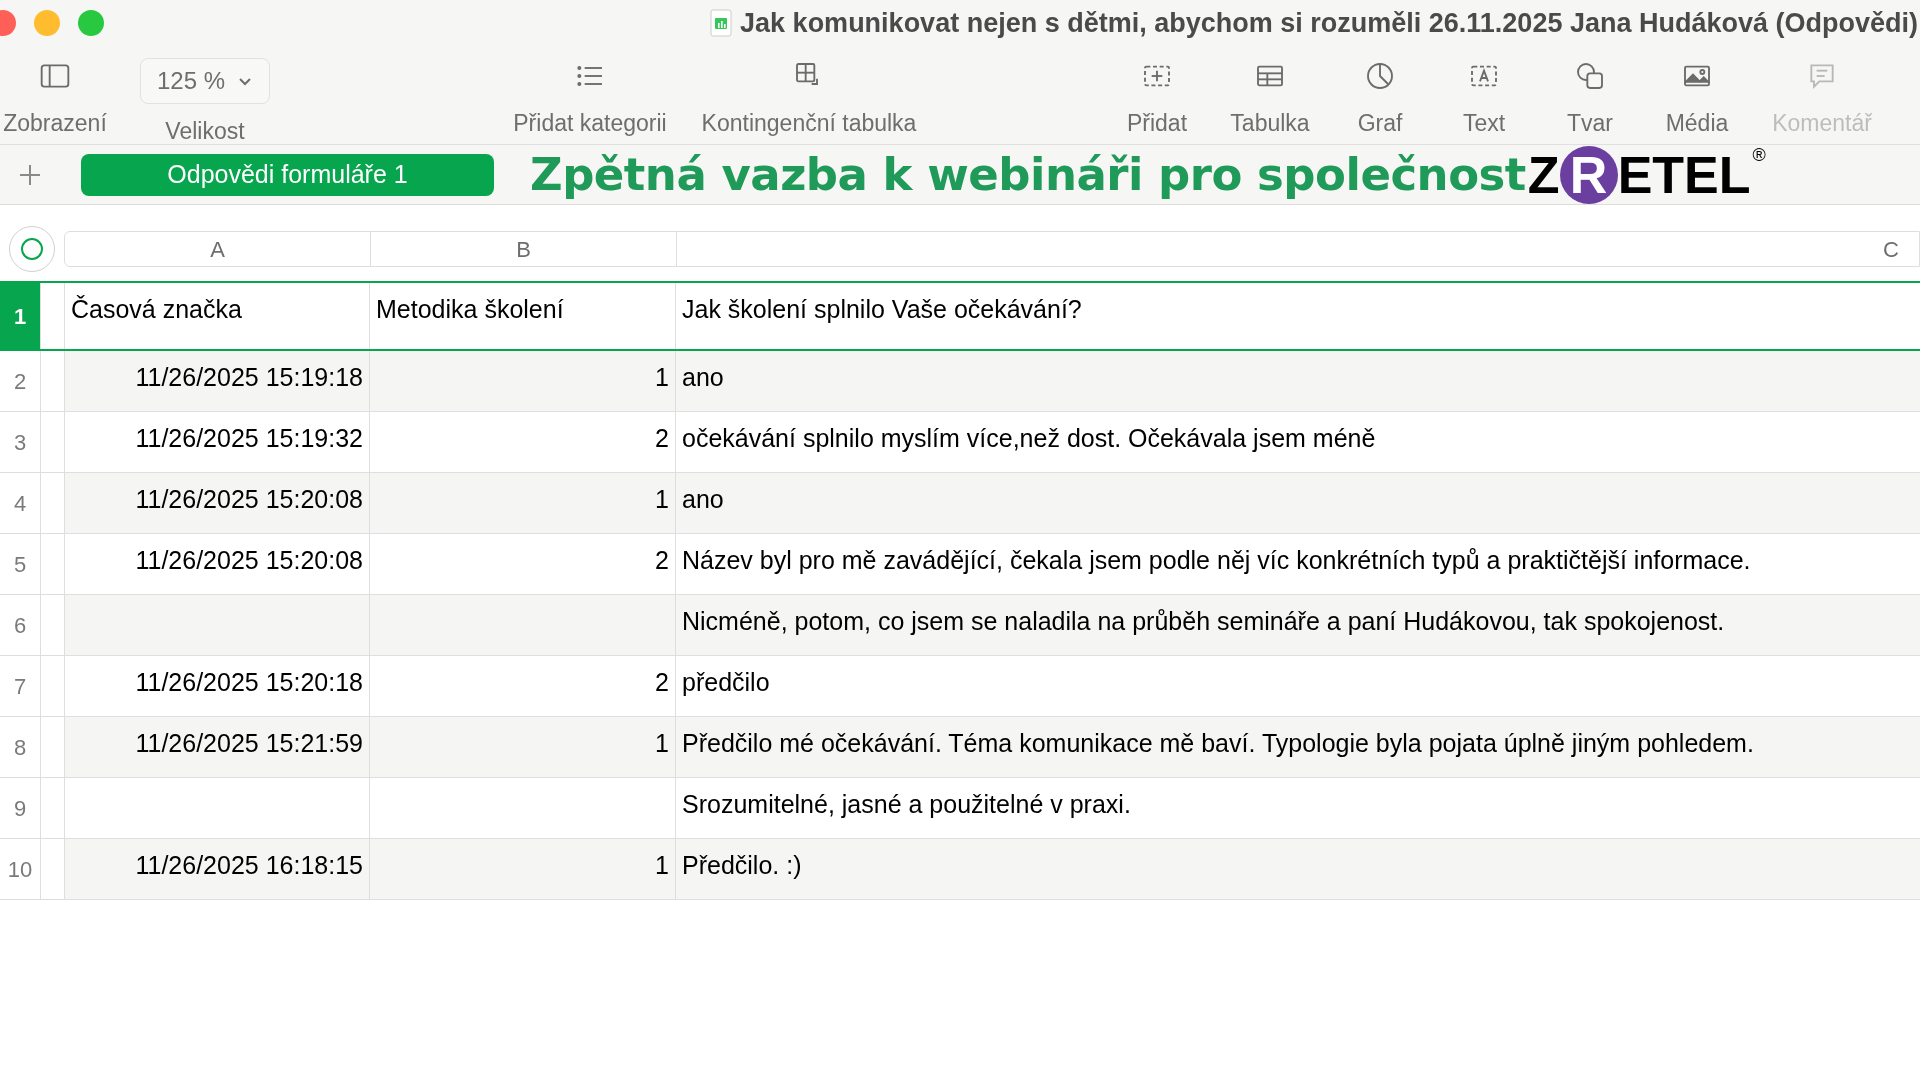 Image resolution: width=1920 pixels, height=1080 pixels. What do you see at coordinates (1298, 249) in the screenshot?
I see `column-header: C` at bounding box center [1298, 249].